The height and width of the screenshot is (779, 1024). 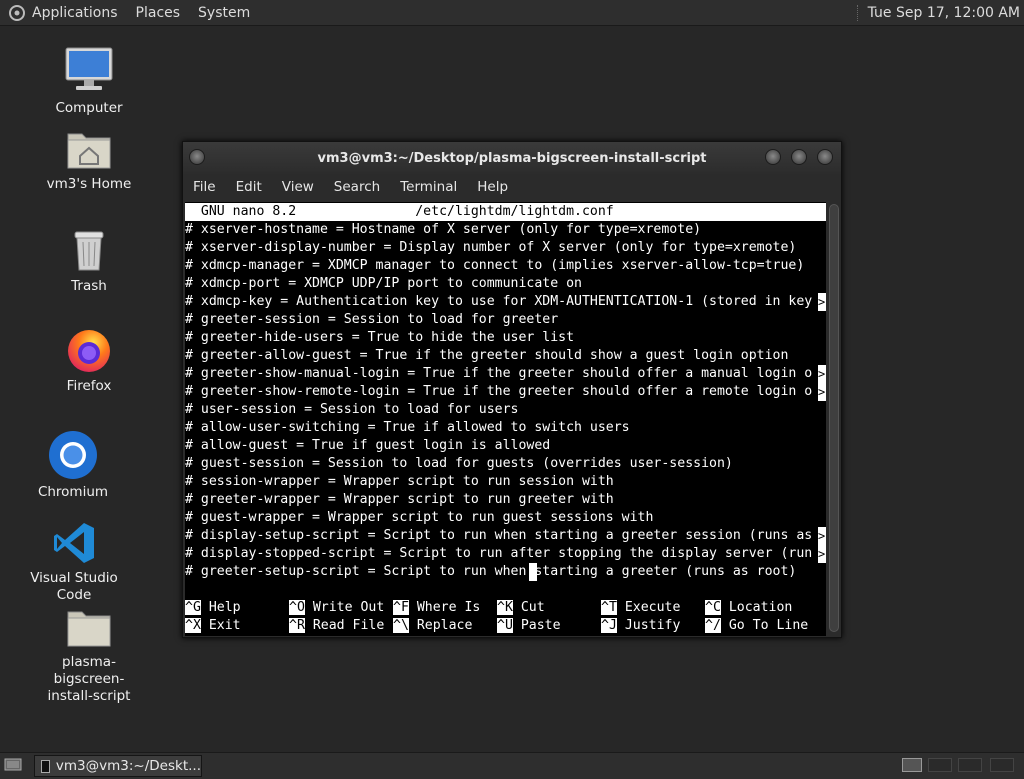 I want to click on scrollbar, so click(x=834, y=419).